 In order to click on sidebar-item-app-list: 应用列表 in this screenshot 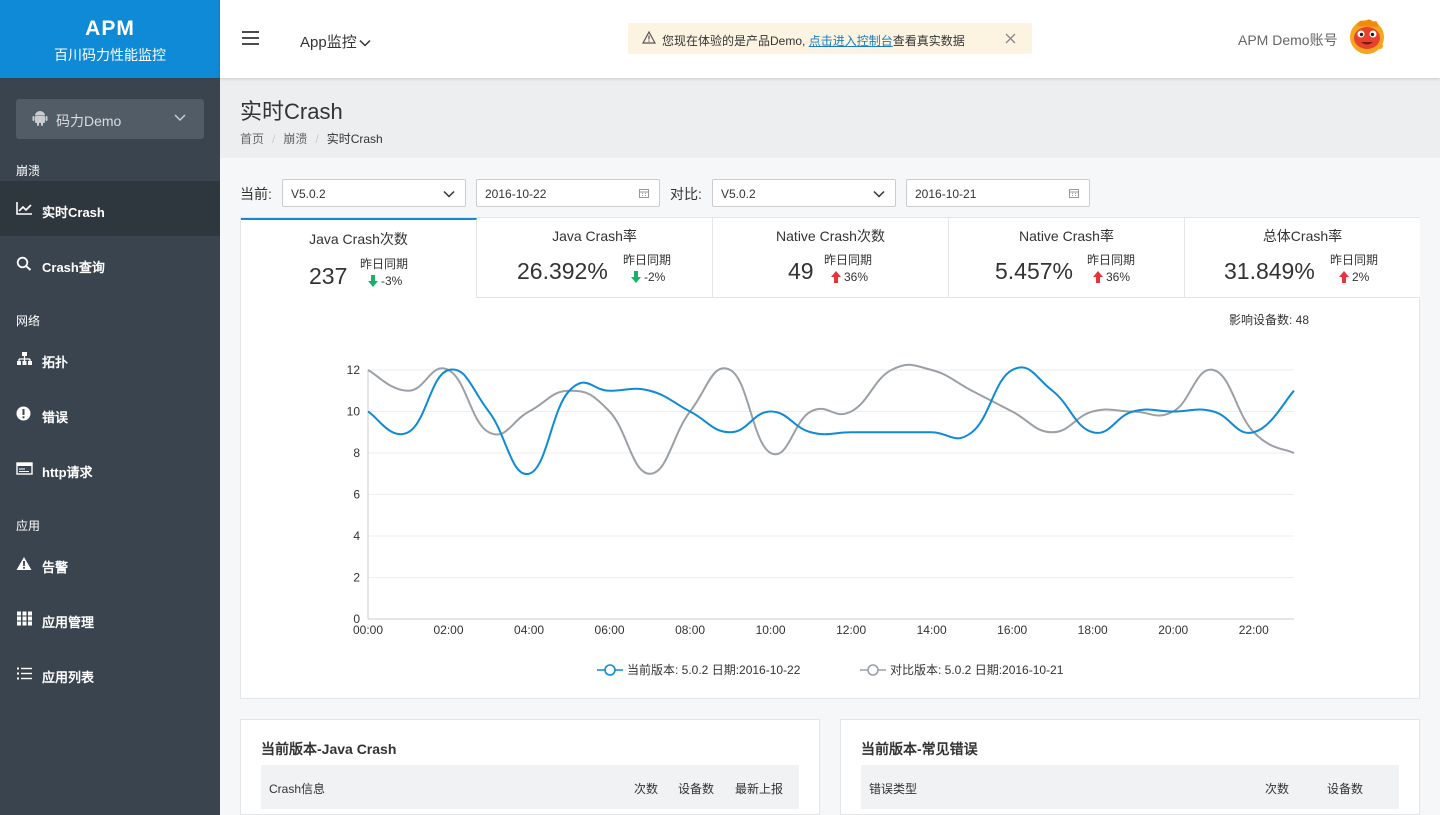, I will do `click(110, 673)`.